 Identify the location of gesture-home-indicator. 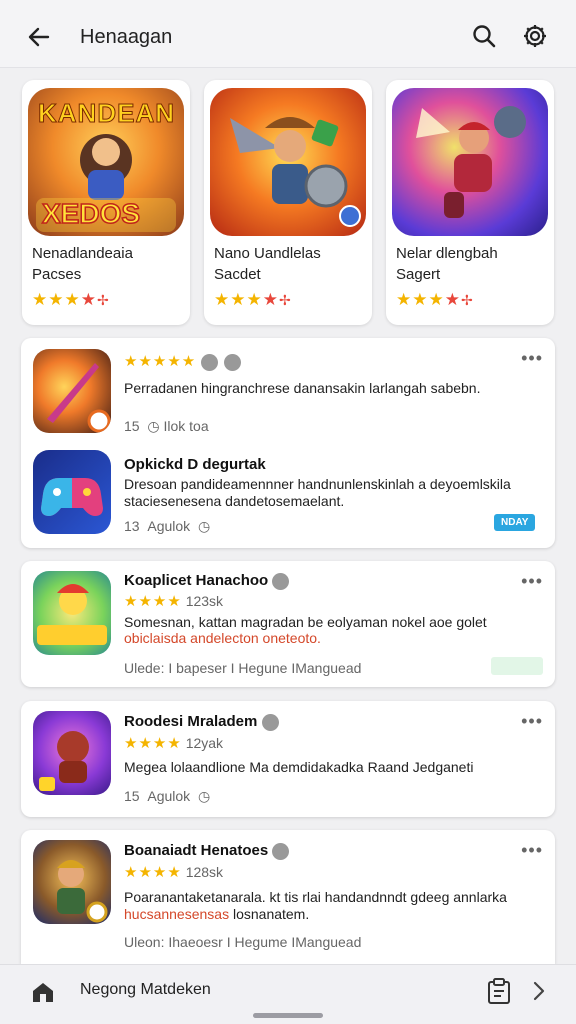
(288, 1015).